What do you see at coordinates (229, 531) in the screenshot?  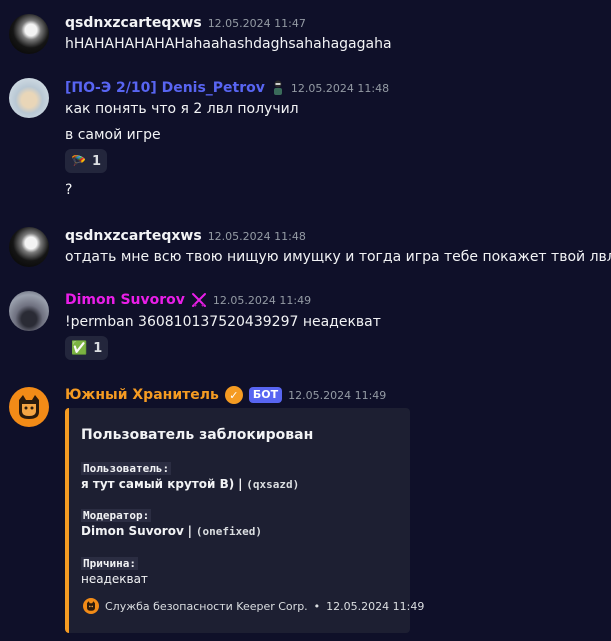 I see `embed-moderator-code: (onefixed)` at bounding box center [229, 531].